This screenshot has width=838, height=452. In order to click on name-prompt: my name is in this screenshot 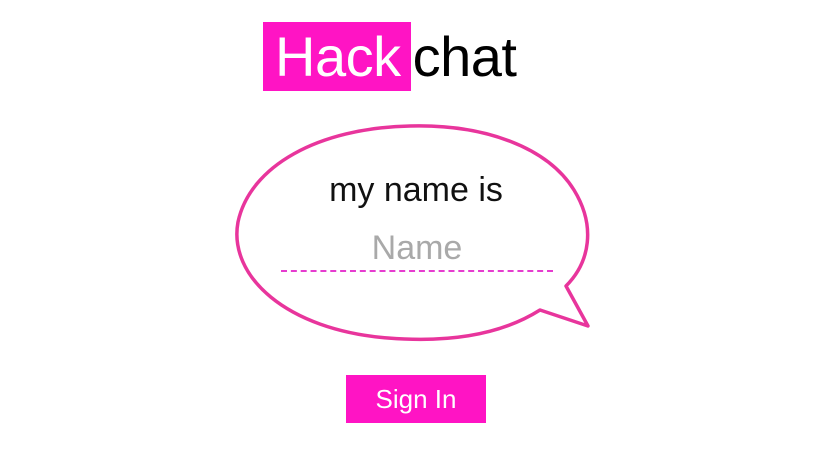, I will do `click(416, 190)`.